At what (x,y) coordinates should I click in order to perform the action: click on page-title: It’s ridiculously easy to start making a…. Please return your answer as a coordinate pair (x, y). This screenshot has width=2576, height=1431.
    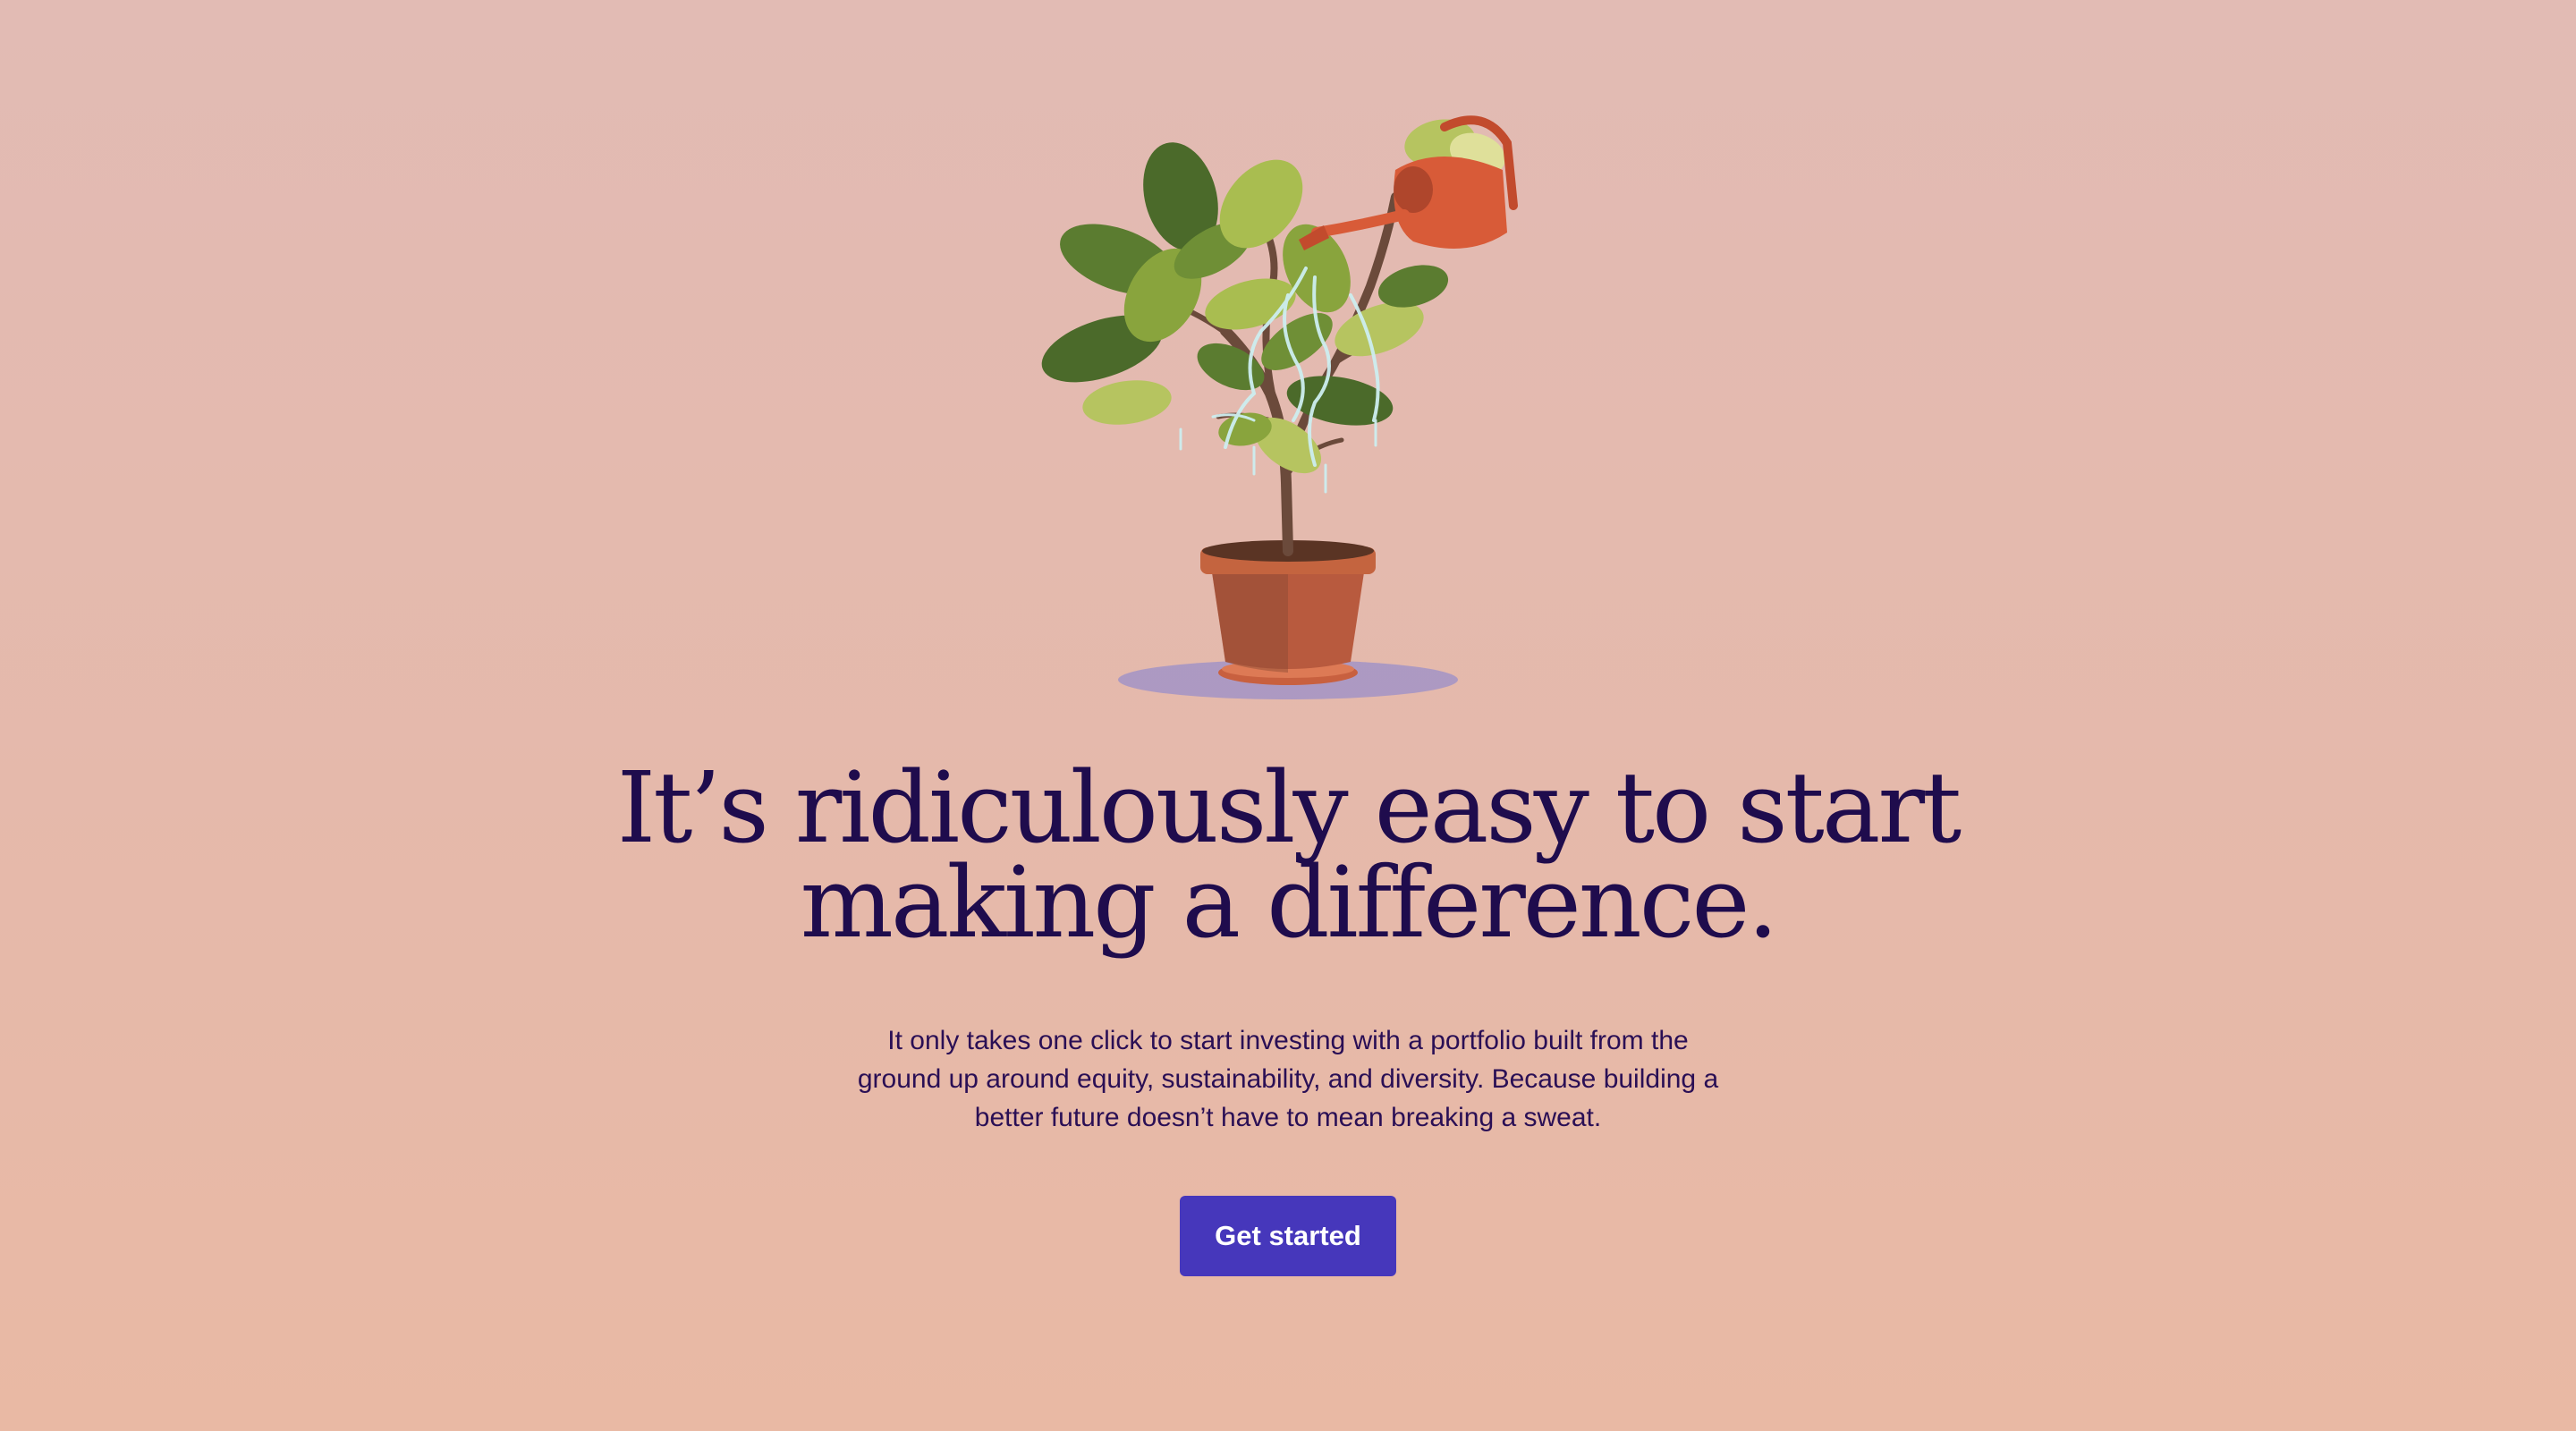
    Looking at the image, I should click on (1288, 855).